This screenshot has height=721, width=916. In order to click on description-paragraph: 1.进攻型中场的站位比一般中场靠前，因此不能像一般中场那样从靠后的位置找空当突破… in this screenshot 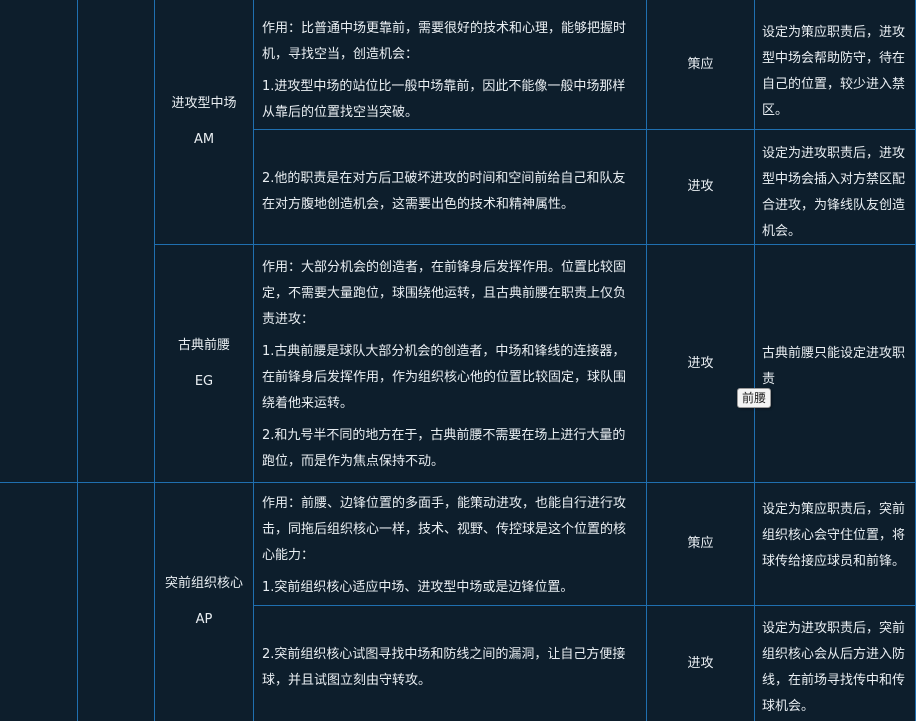, I will do `click(444, 99)`.